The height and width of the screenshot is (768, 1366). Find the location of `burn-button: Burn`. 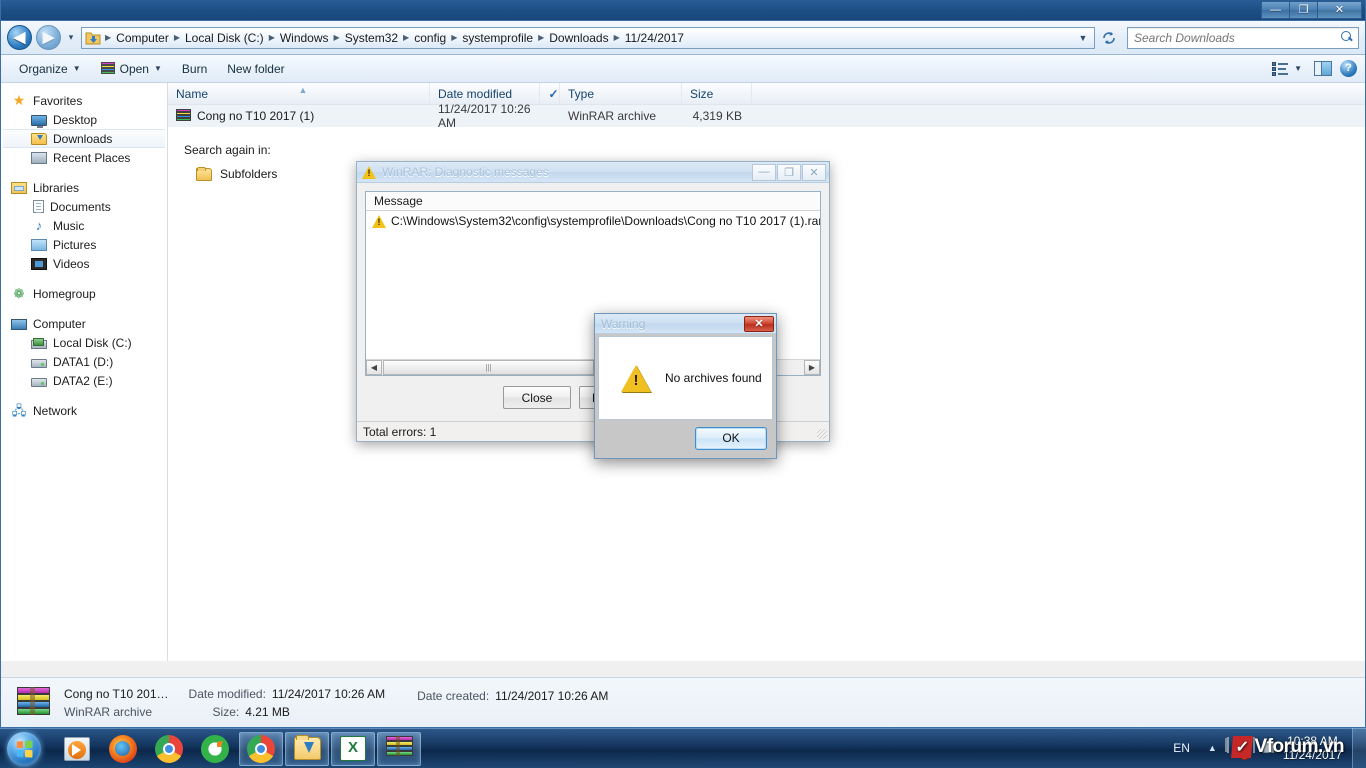

burn-button: Burn is located at coordinates (194, 69).